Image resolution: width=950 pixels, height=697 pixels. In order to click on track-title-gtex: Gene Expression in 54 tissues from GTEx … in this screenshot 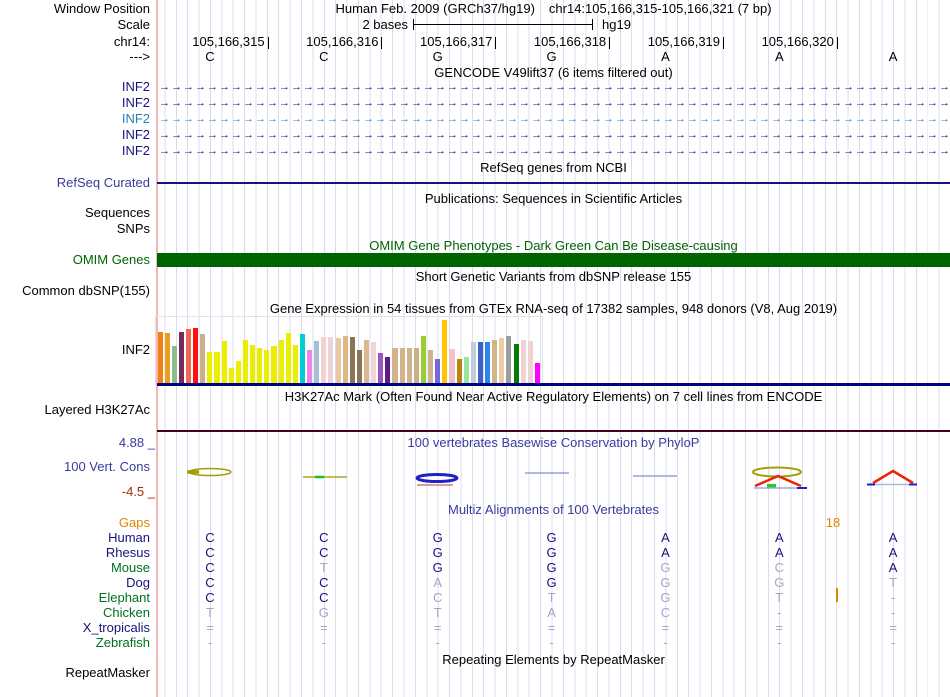, I will do `click(553, 309)`.